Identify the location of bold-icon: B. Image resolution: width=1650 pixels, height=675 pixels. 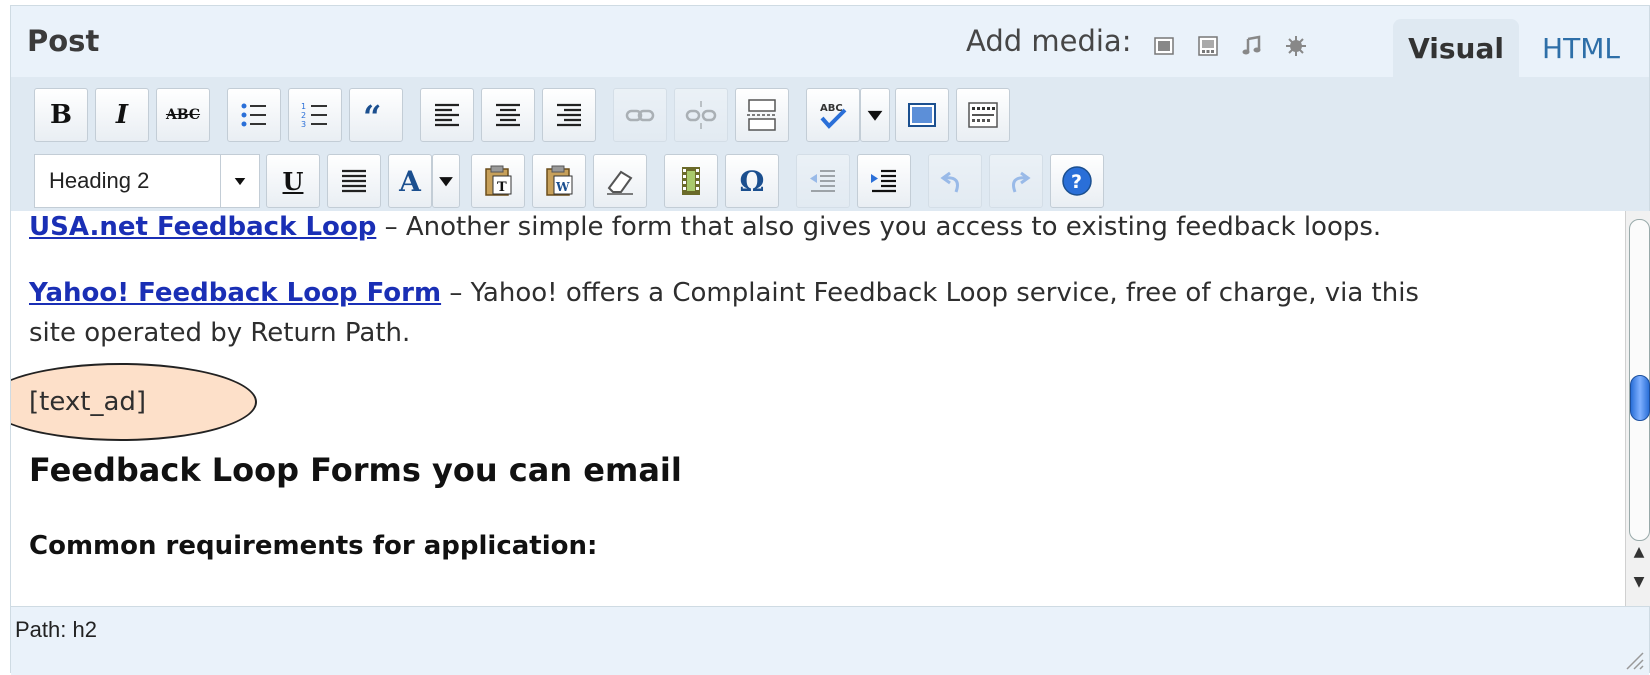
(61, 115).